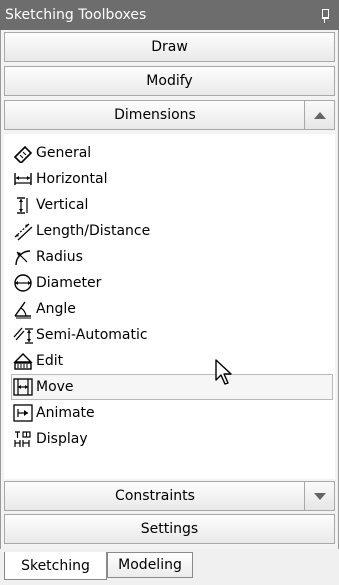  Describe the element at coordinates (69, 283) in the screenshot. I see `tool-label: Diameter` at that location.